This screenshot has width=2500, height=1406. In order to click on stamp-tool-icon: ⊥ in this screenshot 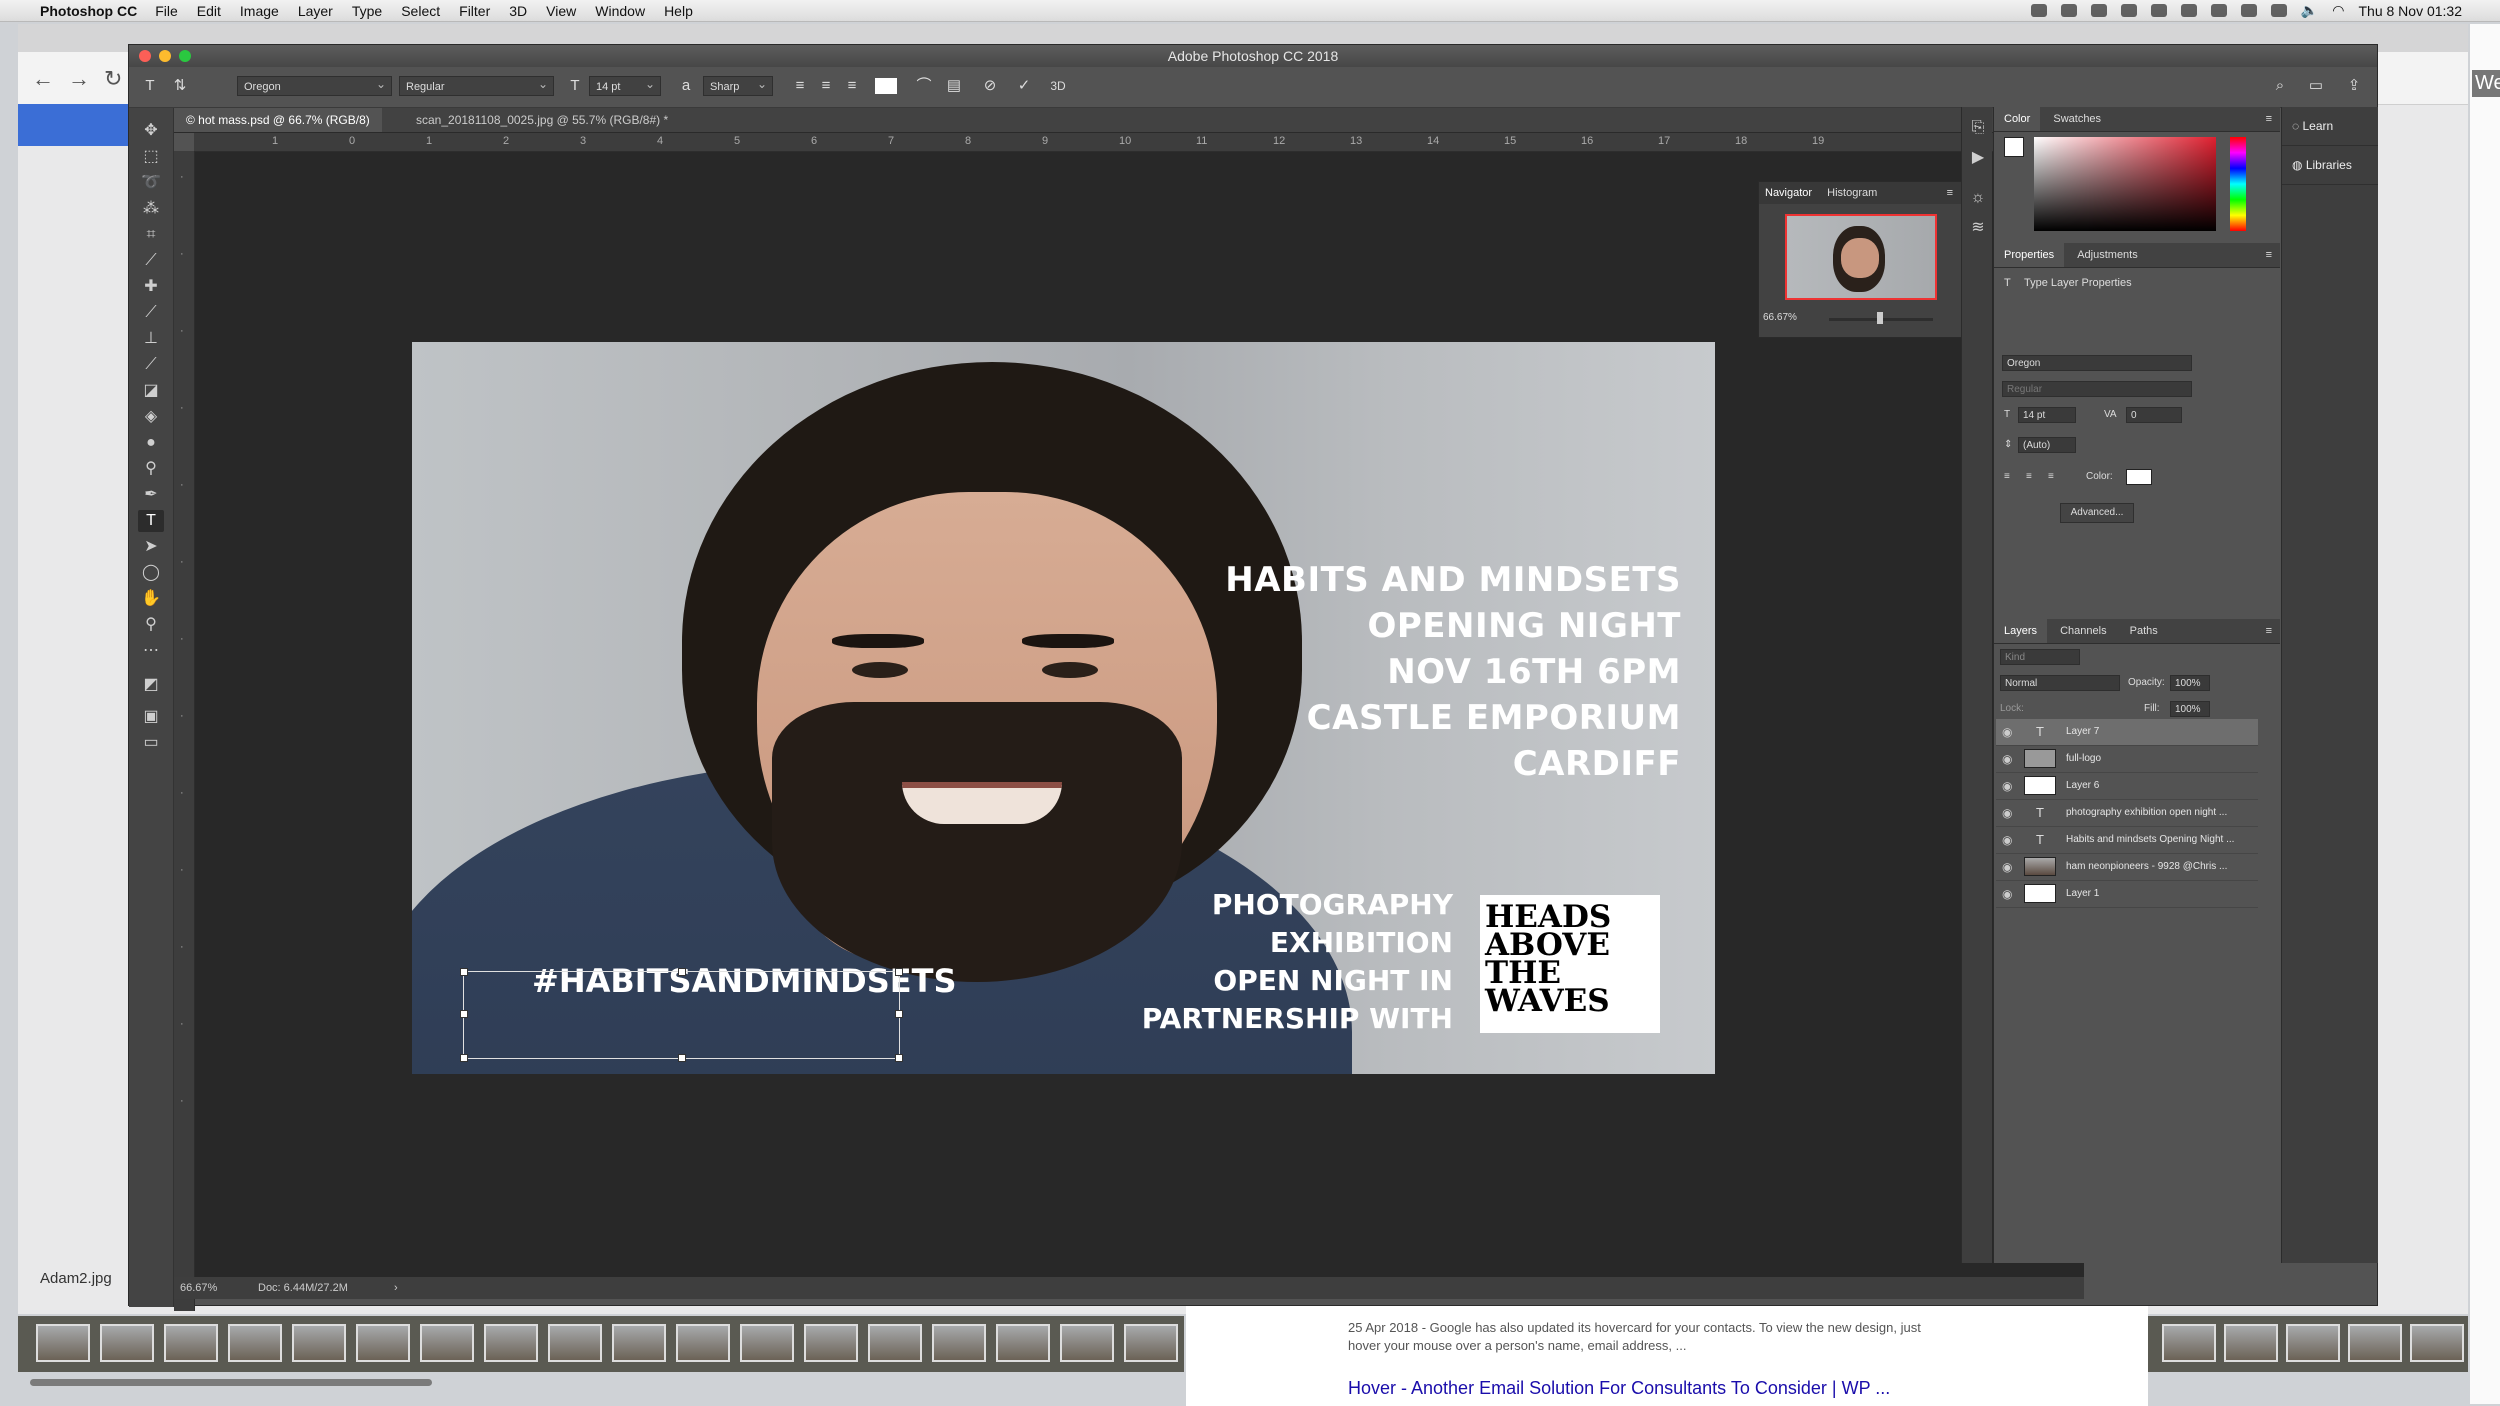, I will do `click(151, 339)`.